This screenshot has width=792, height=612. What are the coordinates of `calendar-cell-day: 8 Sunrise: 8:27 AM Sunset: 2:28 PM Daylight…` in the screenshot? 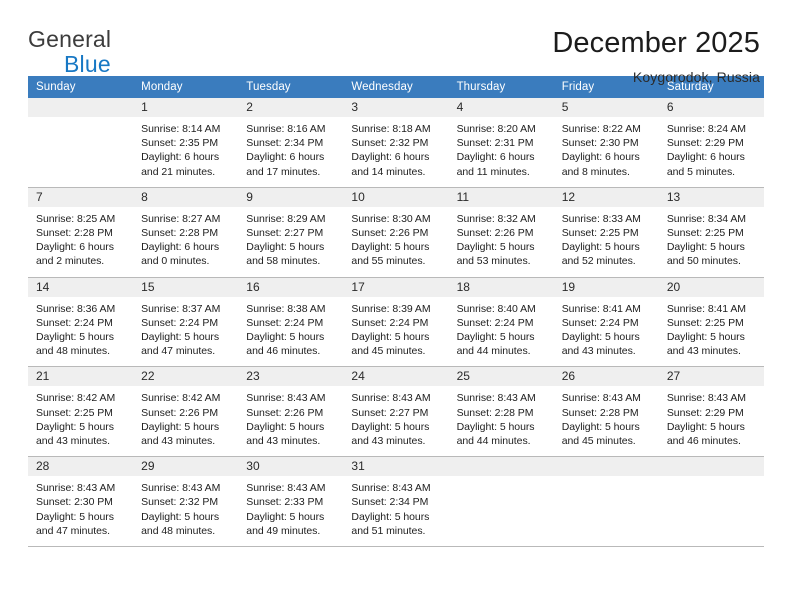 It's located at (186, 232).